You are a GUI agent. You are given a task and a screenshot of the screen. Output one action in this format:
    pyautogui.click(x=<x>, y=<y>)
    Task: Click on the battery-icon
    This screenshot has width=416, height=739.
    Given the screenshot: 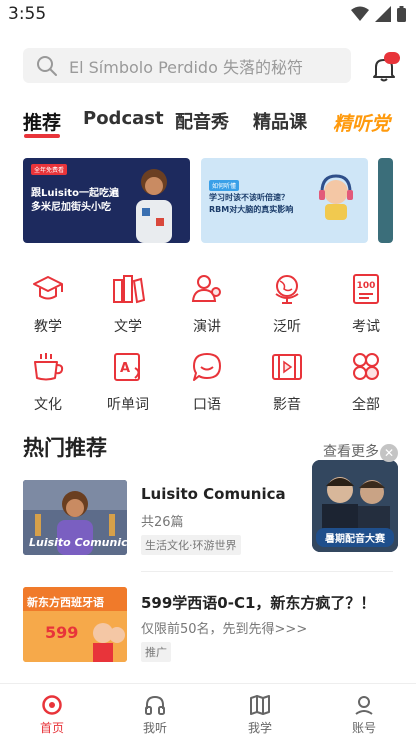 What is the action you would take?
    pyautogui.click(x=401, y=14)
    